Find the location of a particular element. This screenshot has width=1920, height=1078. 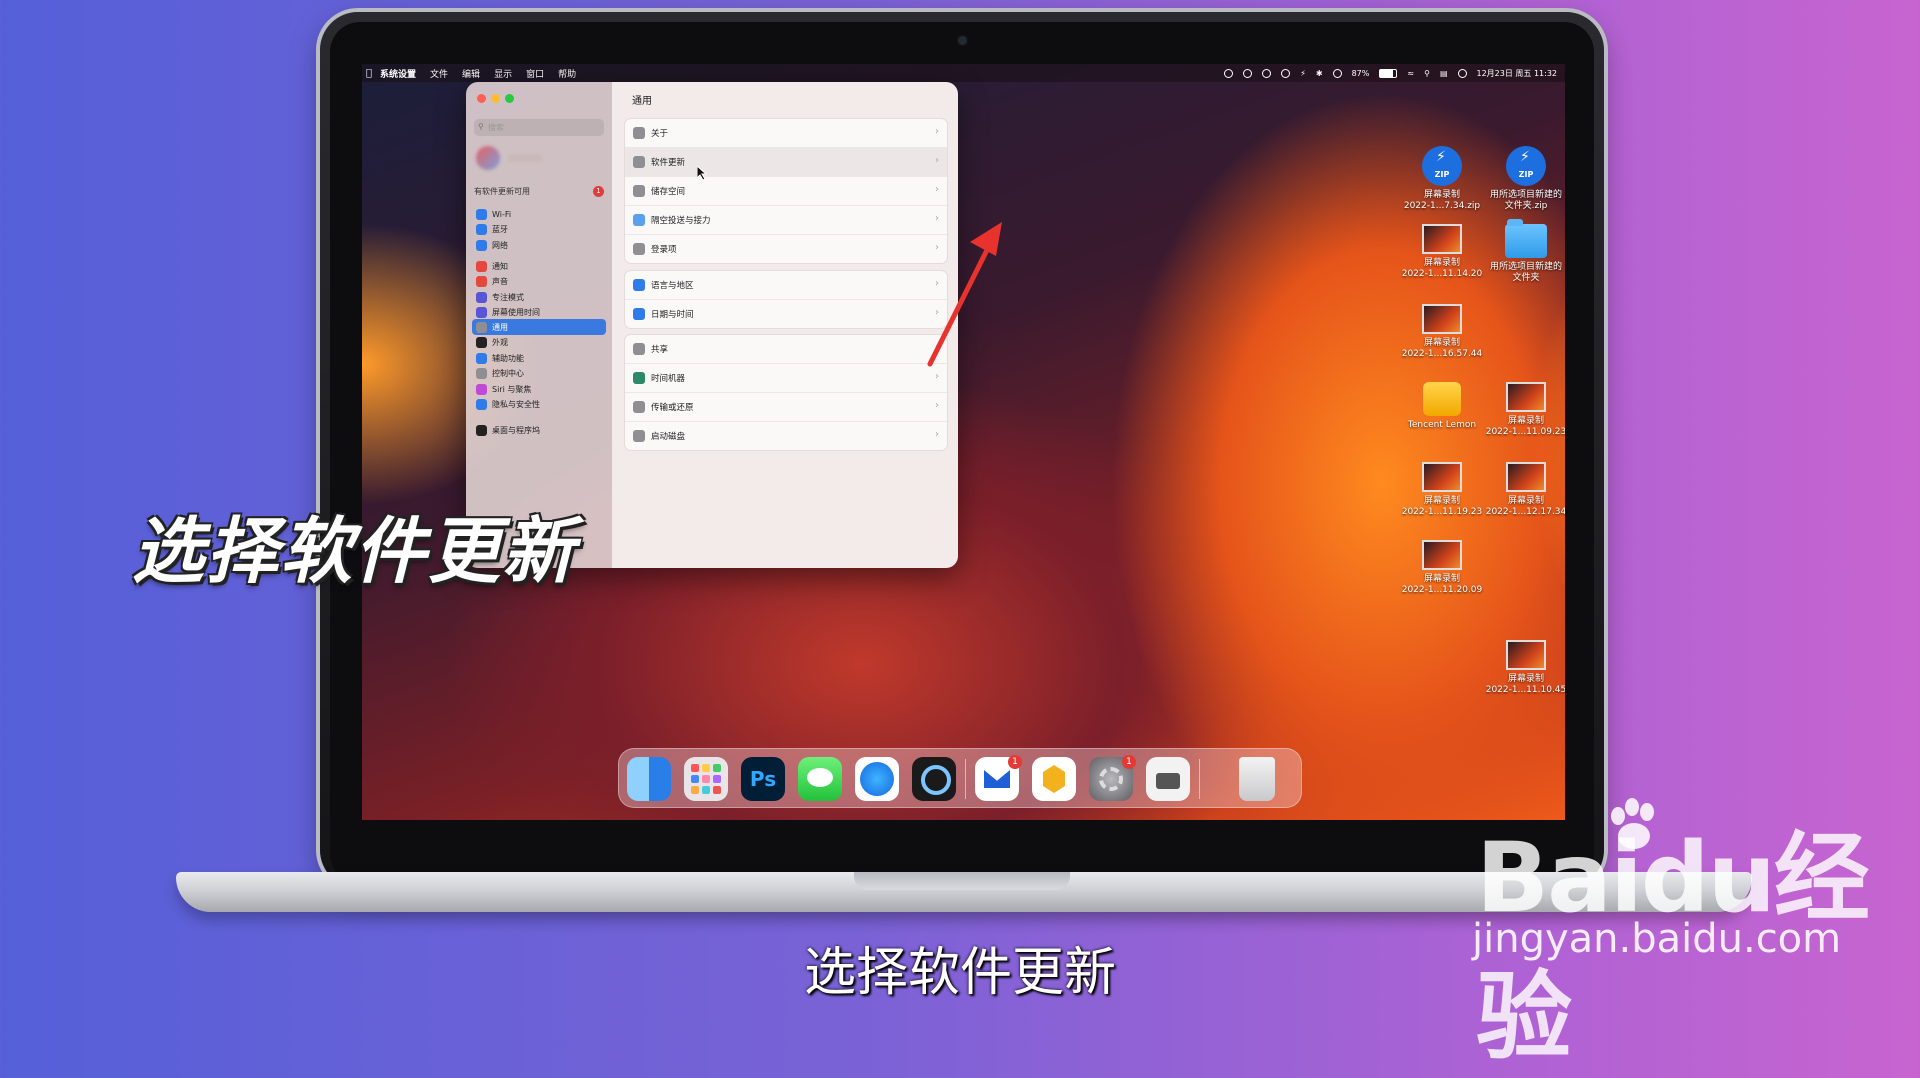

settings-row: 关于 › is located at coordinates (786, 133).